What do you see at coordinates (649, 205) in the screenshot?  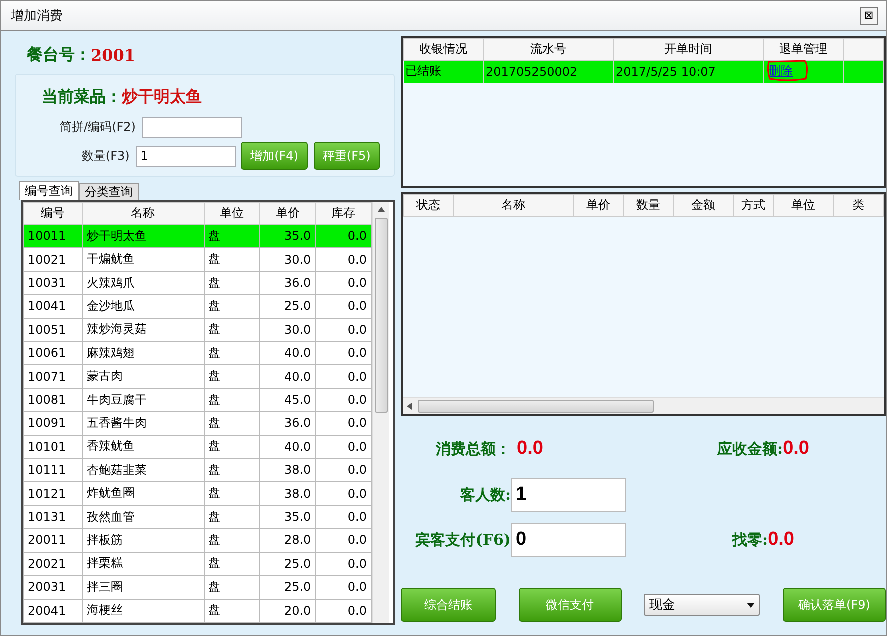 I see `column-header: 数量` at bounding box center [649, 205].